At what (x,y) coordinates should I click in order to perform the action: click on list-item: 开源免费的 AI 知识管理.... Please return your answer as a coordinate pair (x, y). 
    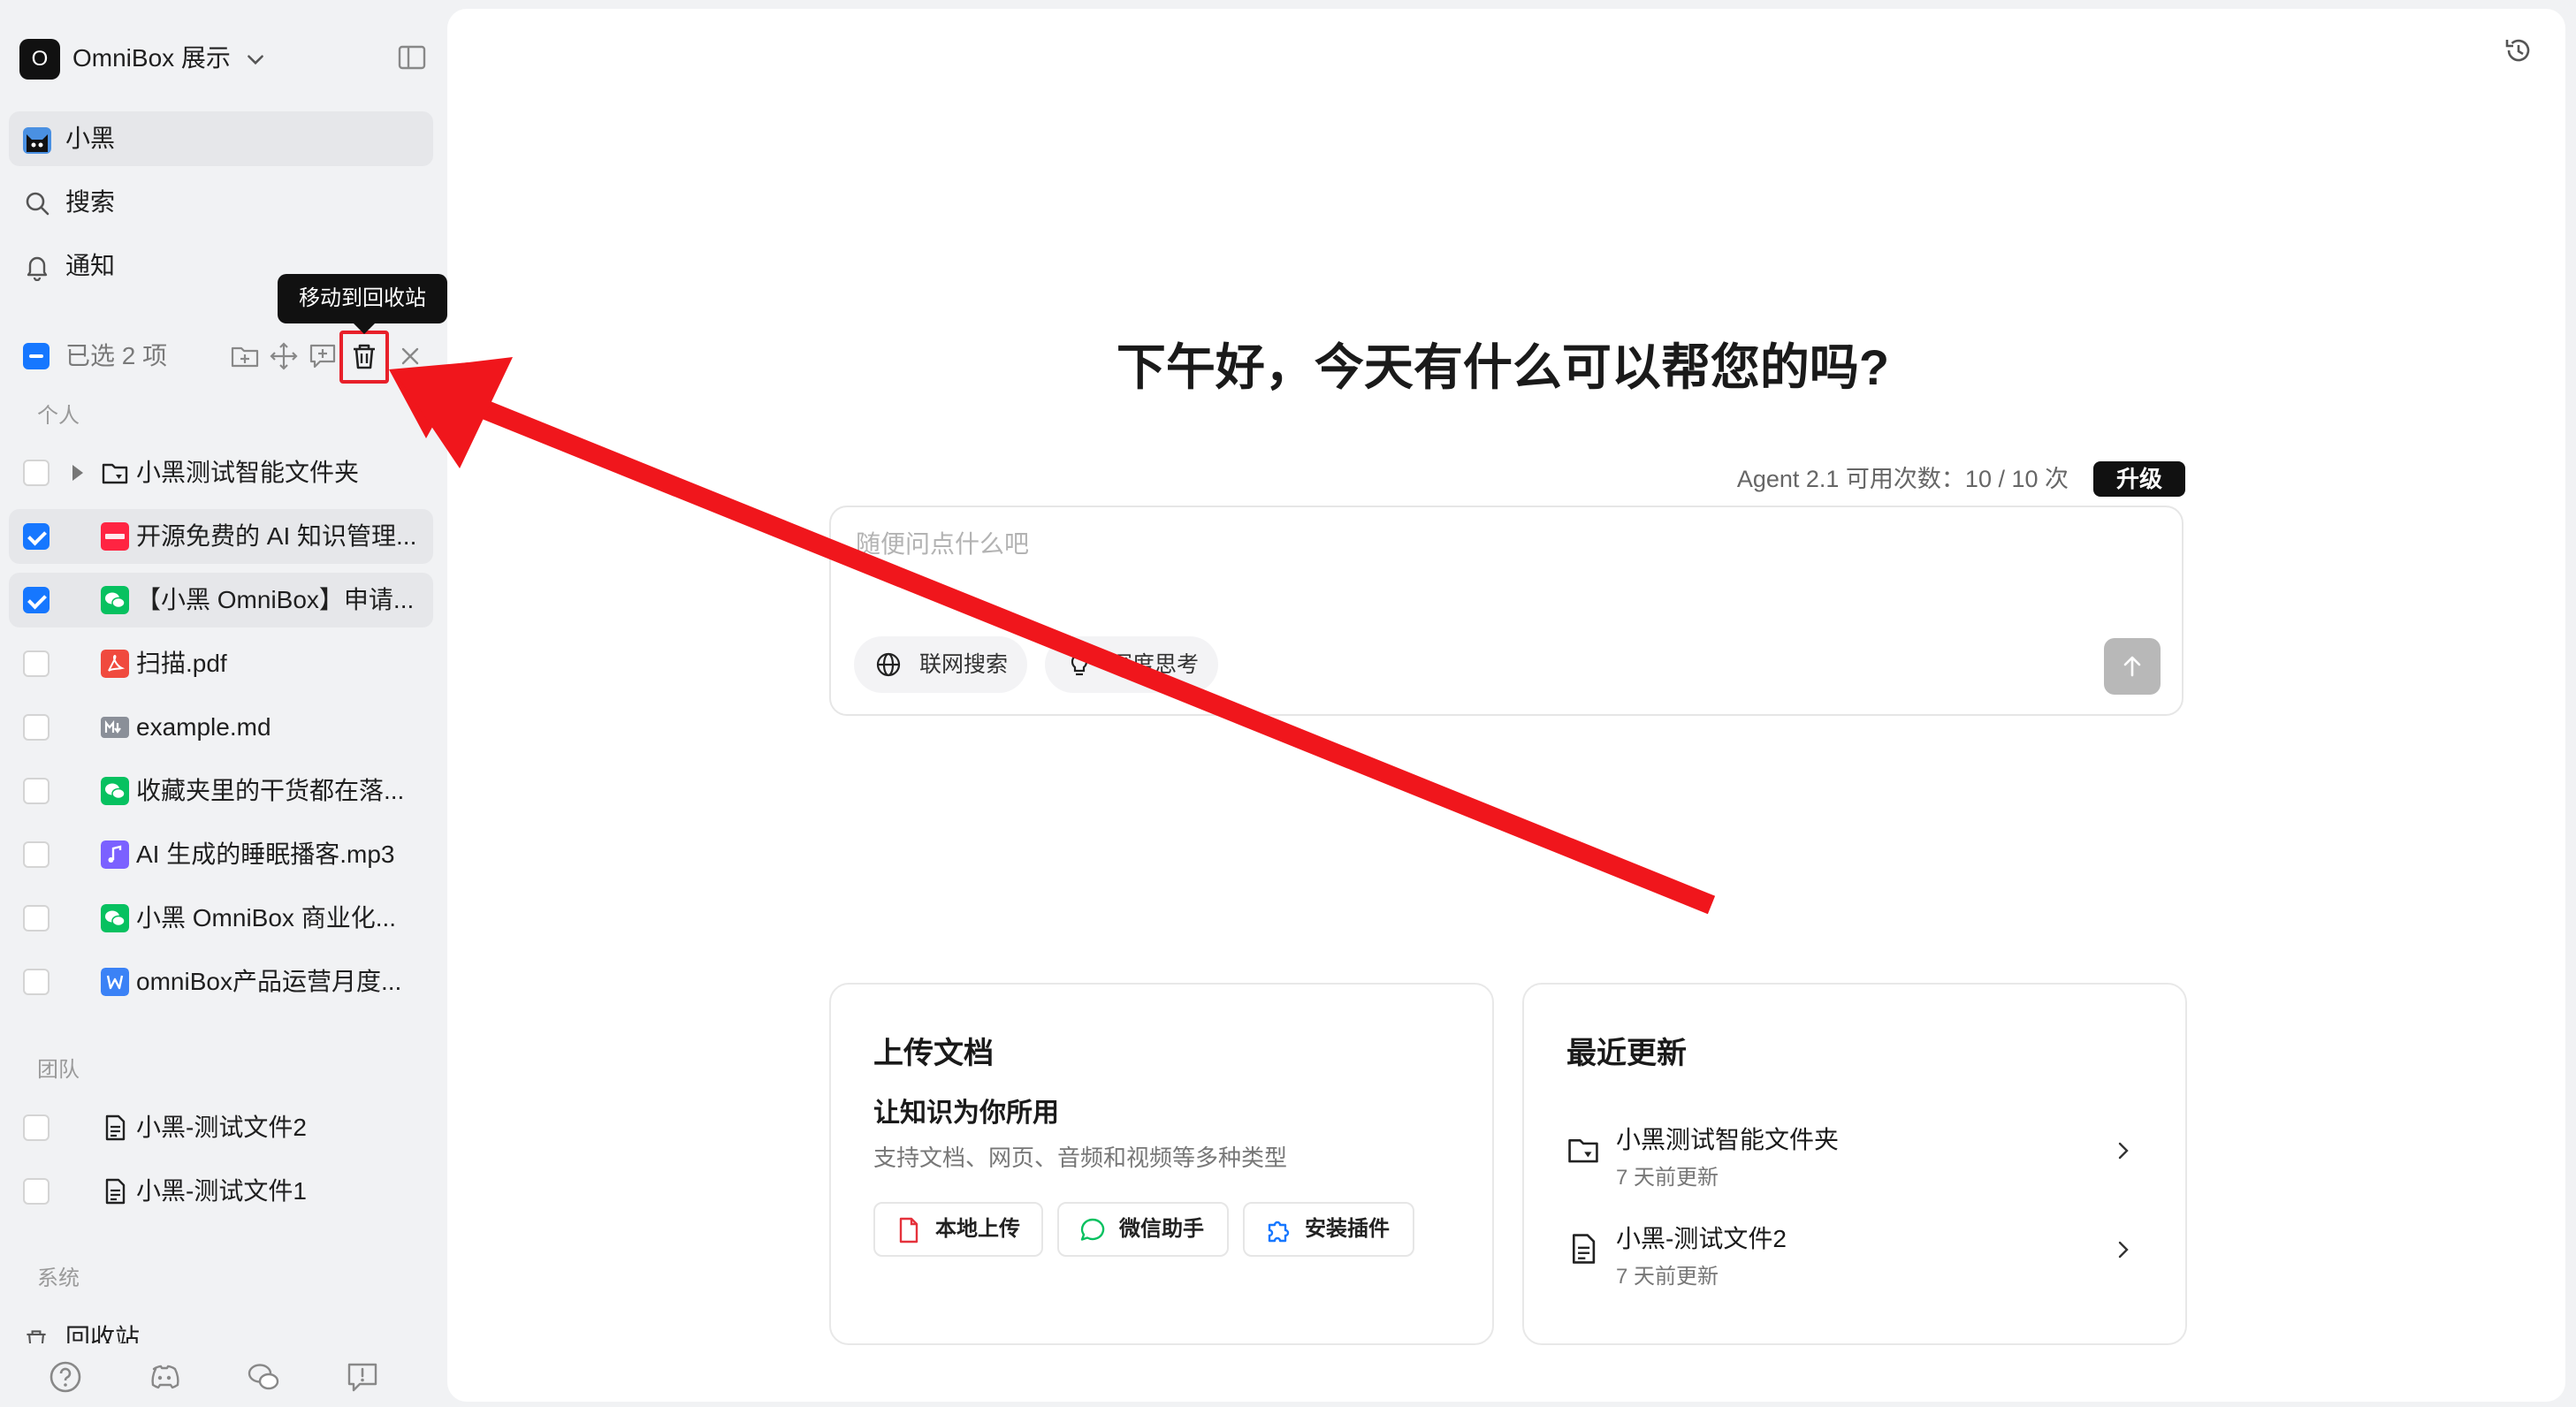
    Looking at the image, I should click on (221, 536).